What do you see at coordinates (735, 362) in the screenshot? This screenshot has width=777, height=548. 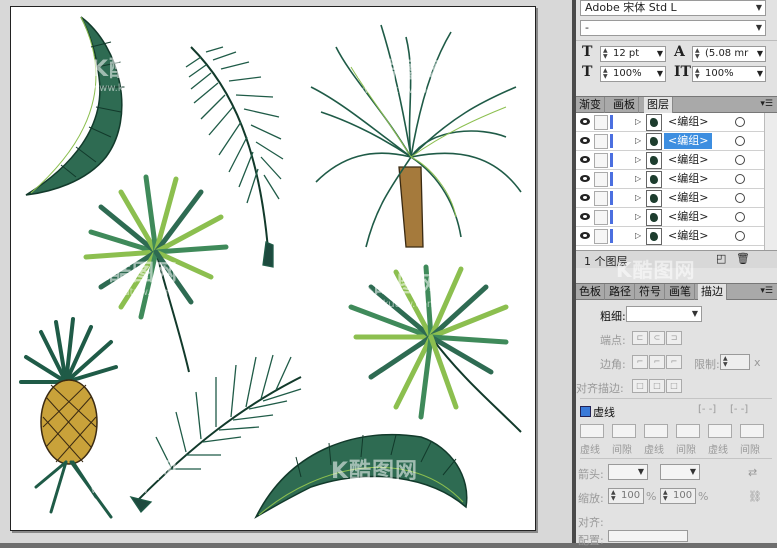 I see `limit-field: ▲ ▼` at bounding box center [735, 362].